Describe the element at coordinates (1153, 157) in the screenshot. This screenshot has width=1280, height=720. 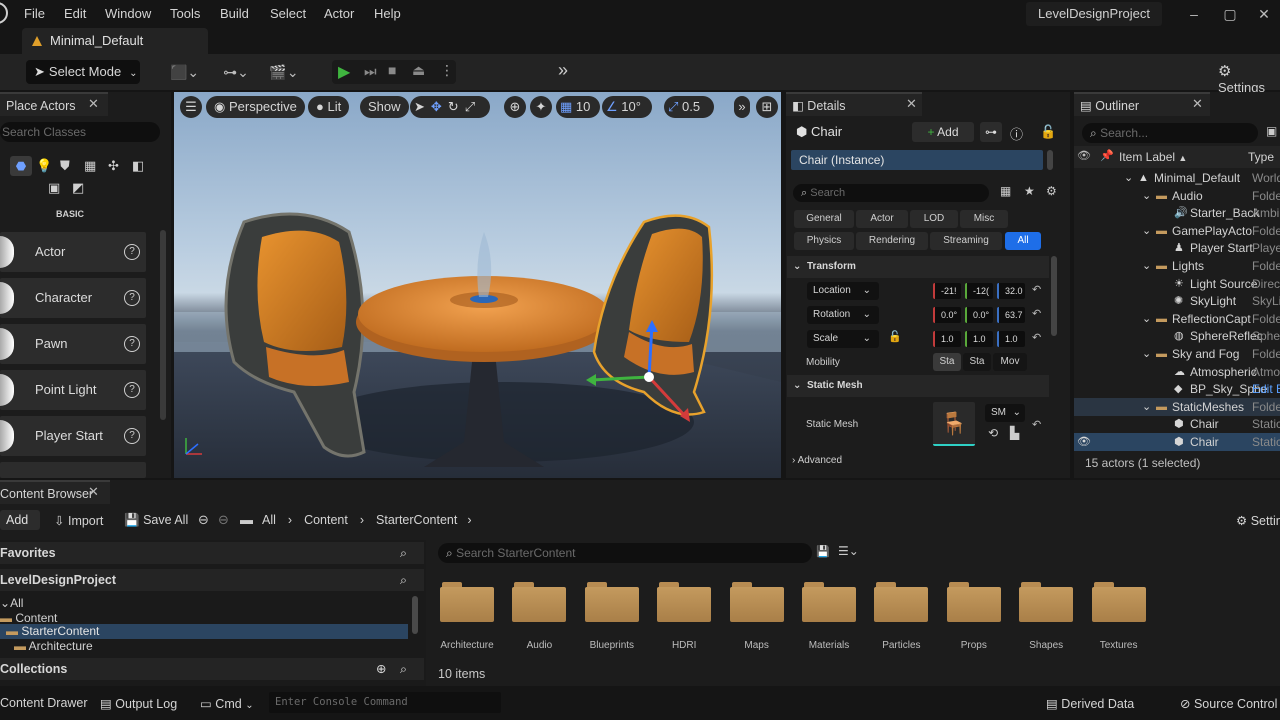
I see `item-label-column: Item Label ▲` at that location.